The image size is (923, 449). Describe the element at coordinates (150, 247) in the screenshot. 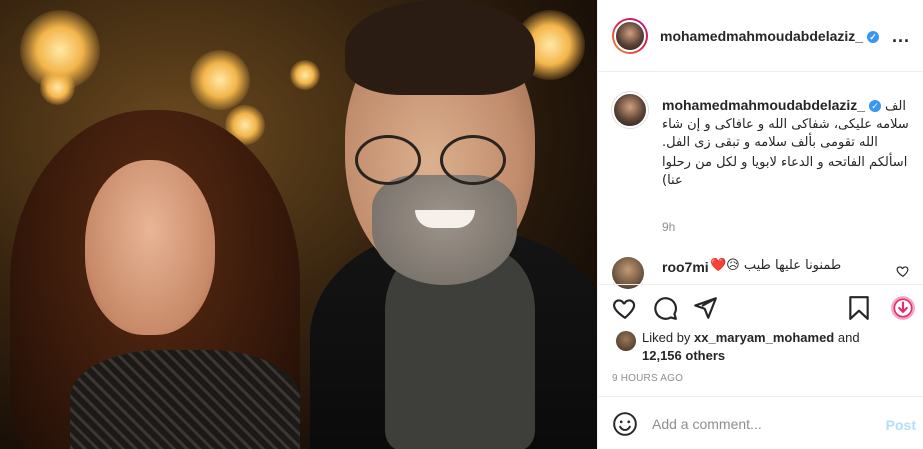

I see `woman-face` at that location.